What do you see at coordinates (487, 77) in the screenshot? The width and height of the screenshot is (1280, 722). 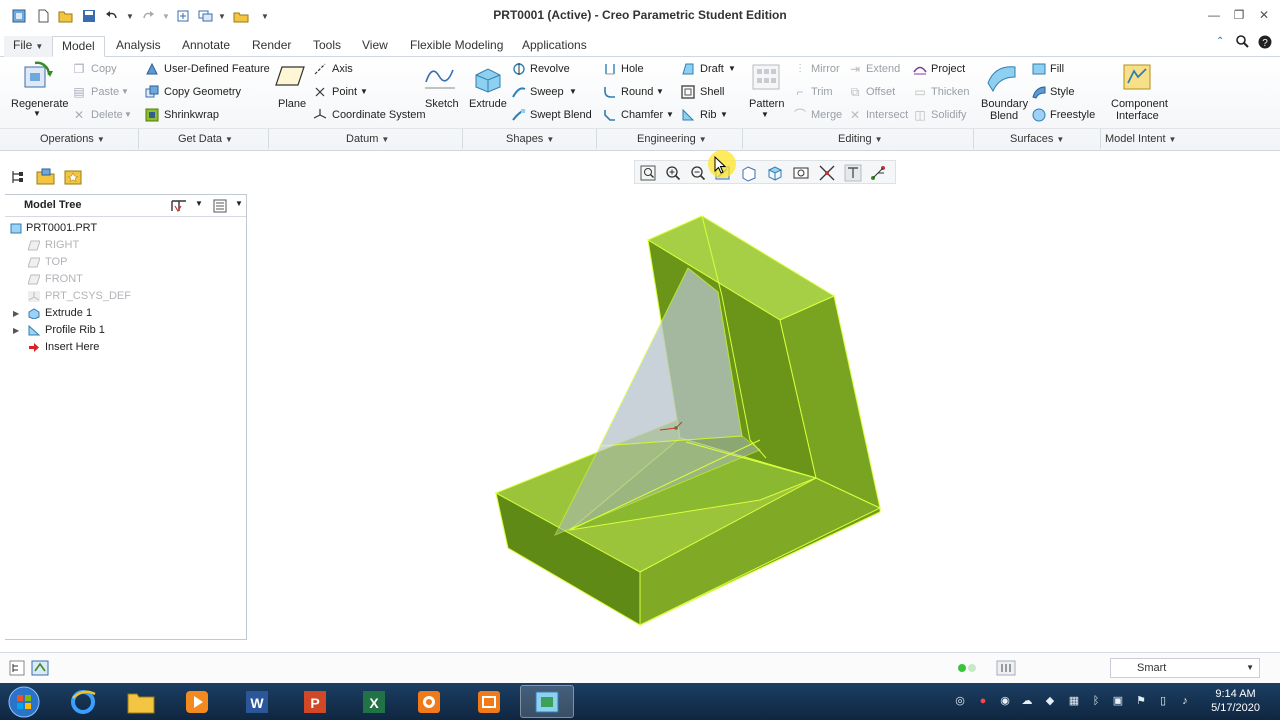 I see `extrude-icon` at bounding box center [487, 77].